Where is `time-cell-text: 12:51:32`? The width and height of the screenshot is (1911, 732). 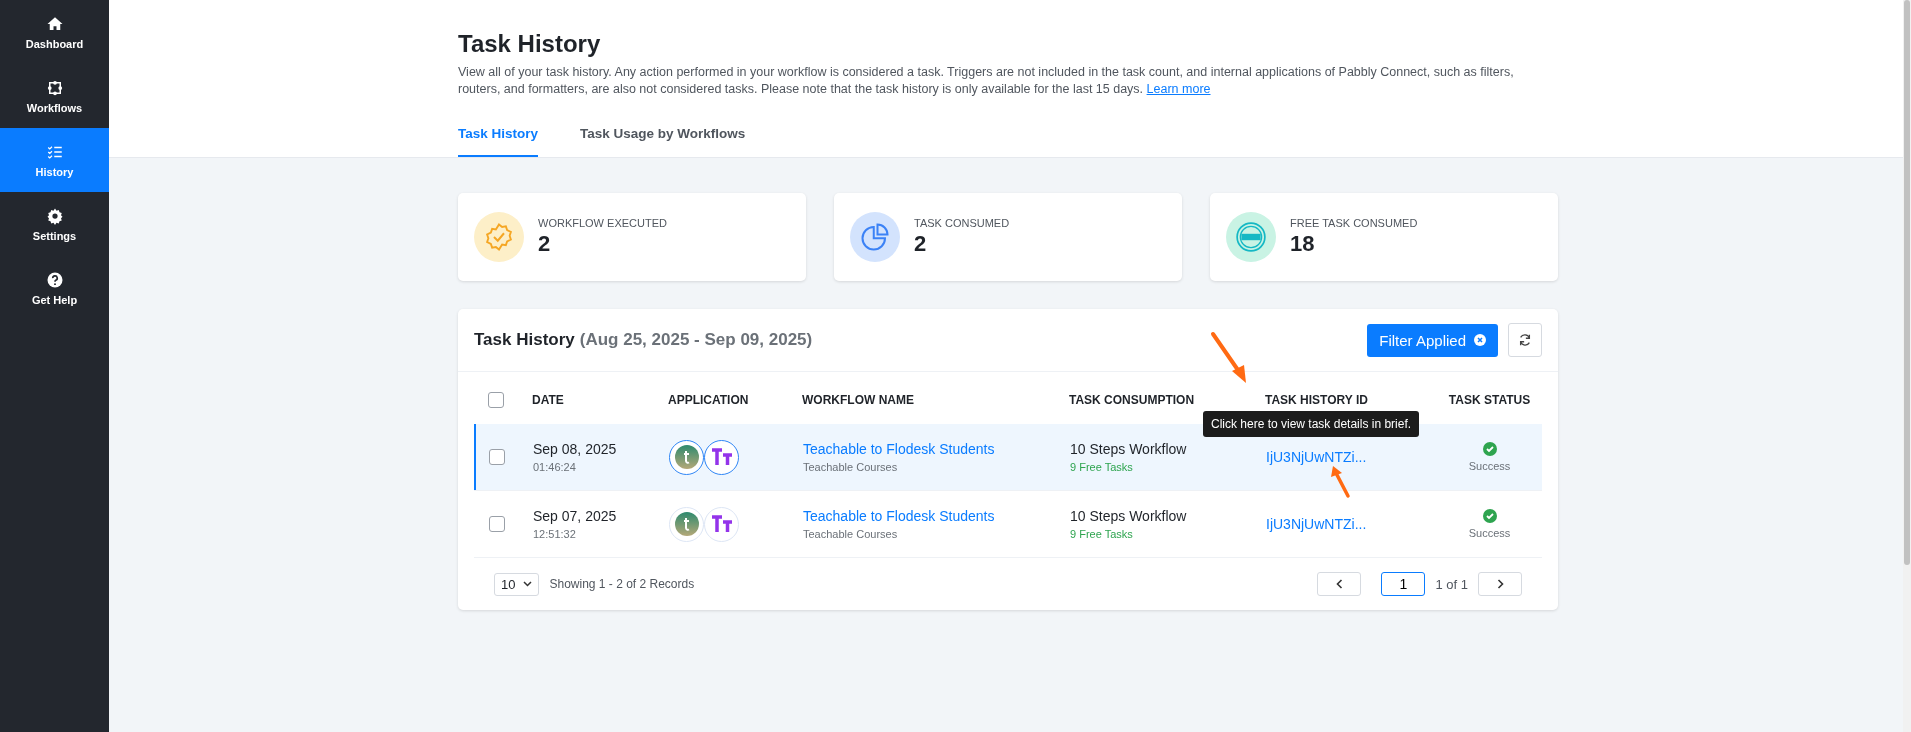
time-cell-text: 12:51:32 is located at coordinates (555, 534).